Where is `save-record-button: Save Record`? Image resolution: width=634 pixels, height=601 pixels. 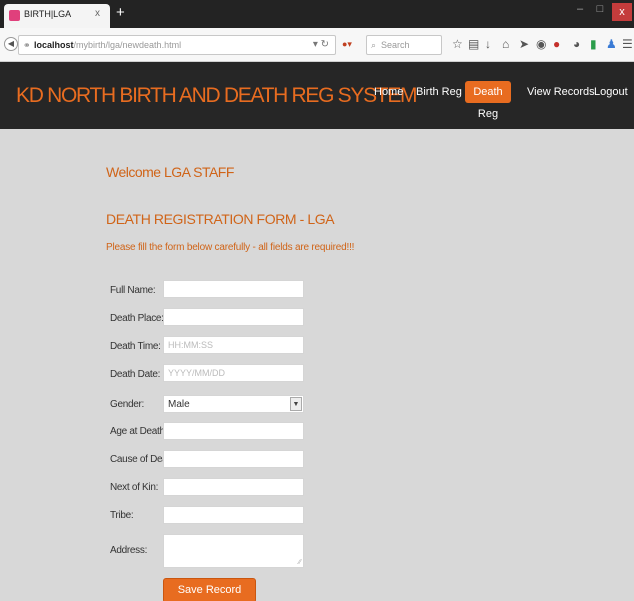 save-record-button: Save Record is located at coordinates (209, 589).